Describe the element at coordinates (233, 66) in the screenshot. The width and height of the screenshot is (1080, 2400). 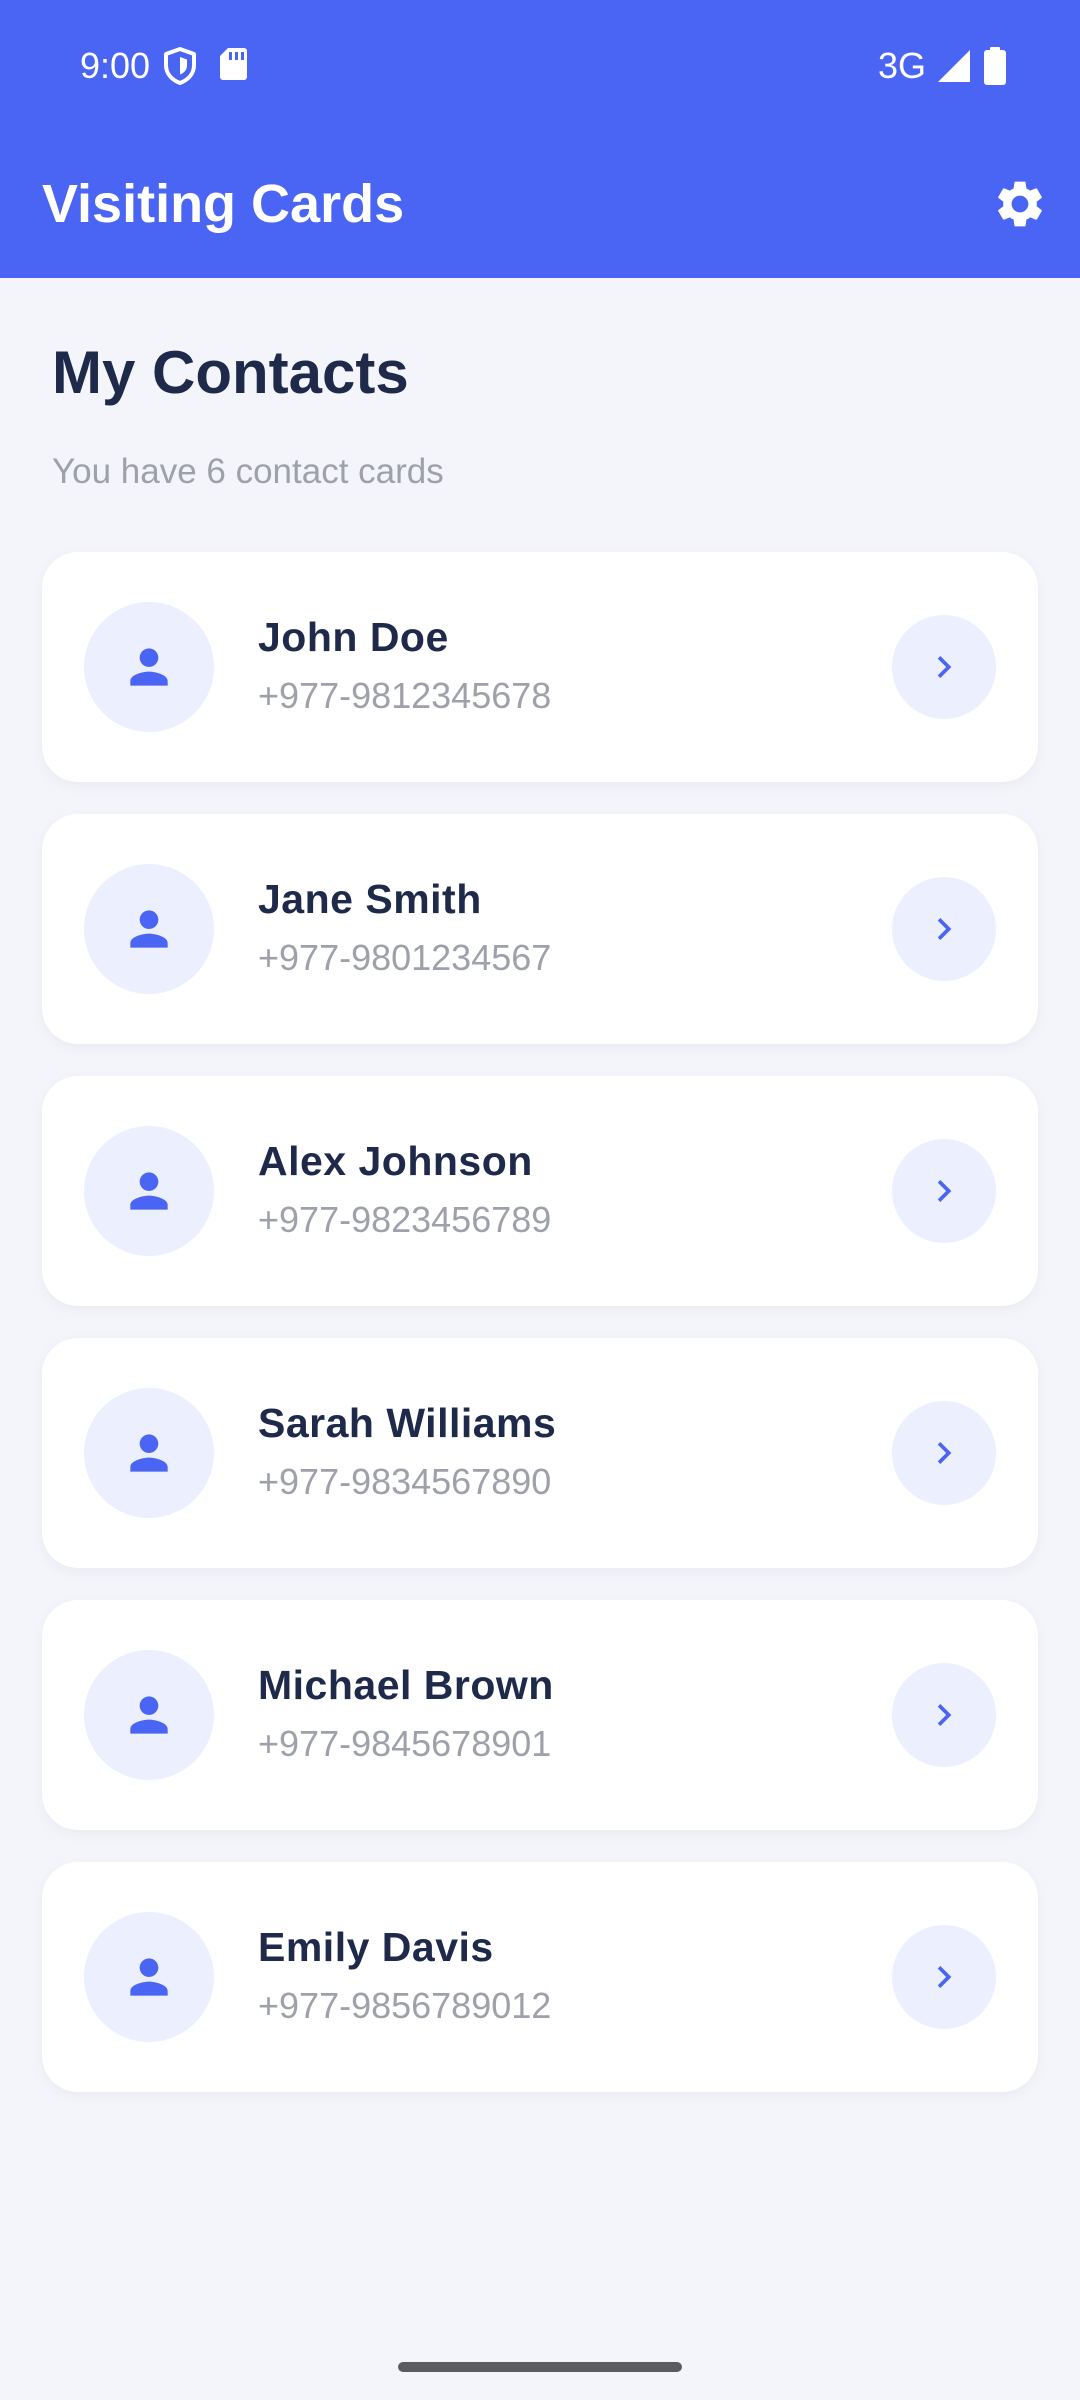
I see `sd-card-icon` at that location.